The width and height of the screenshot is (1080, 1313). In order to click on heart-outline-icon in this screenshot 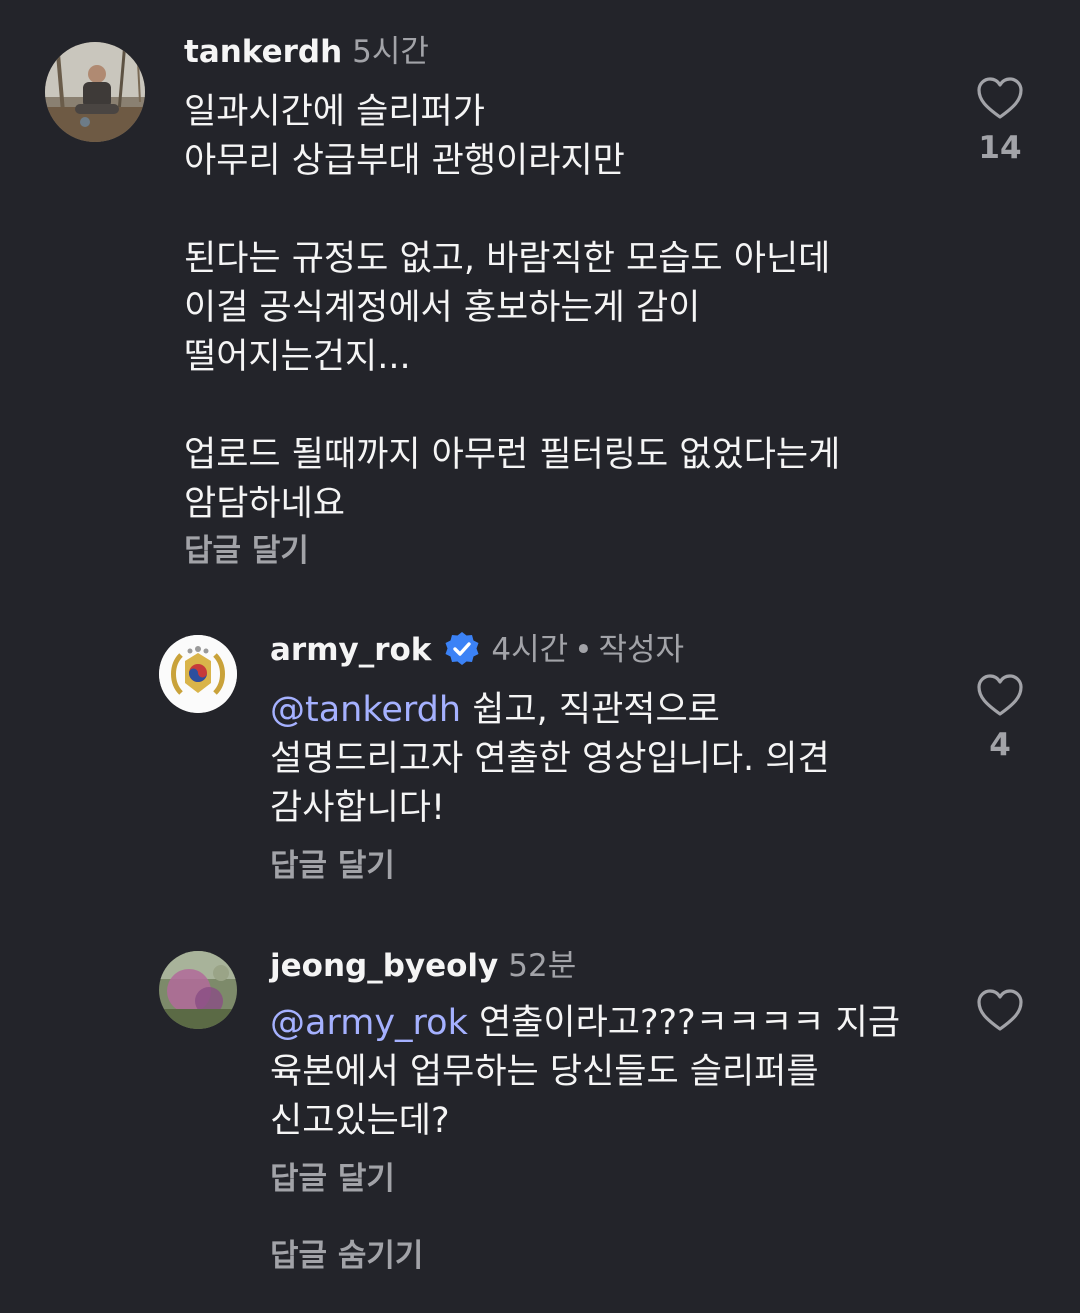, I will do `click(1000, 1010)`.